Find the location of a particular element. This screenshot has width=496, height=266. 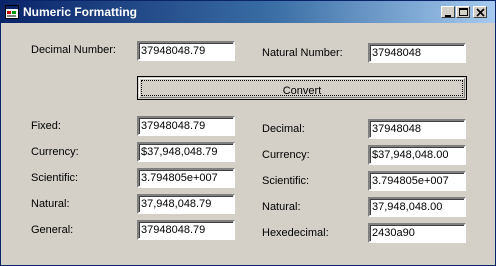

convert-button-label: Convert is located at coordinates (302, 91).